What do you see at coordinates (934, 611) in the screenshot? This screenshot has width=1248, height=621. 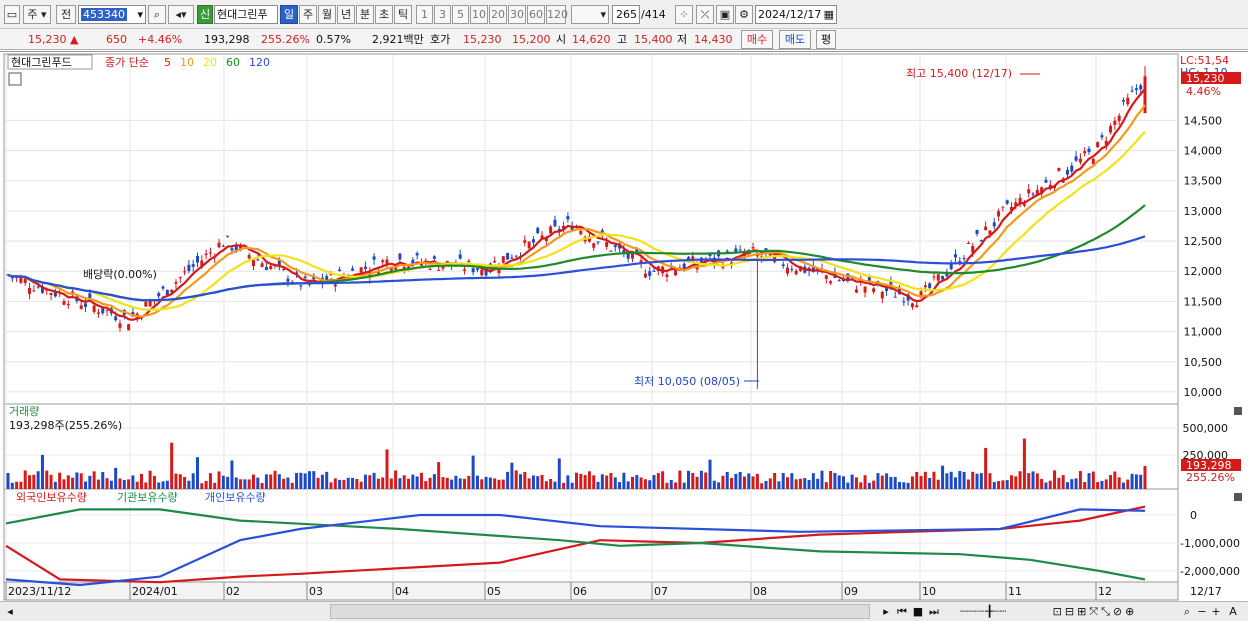 I see `forward-icon: ⏭` at bounding box center [934, 611].